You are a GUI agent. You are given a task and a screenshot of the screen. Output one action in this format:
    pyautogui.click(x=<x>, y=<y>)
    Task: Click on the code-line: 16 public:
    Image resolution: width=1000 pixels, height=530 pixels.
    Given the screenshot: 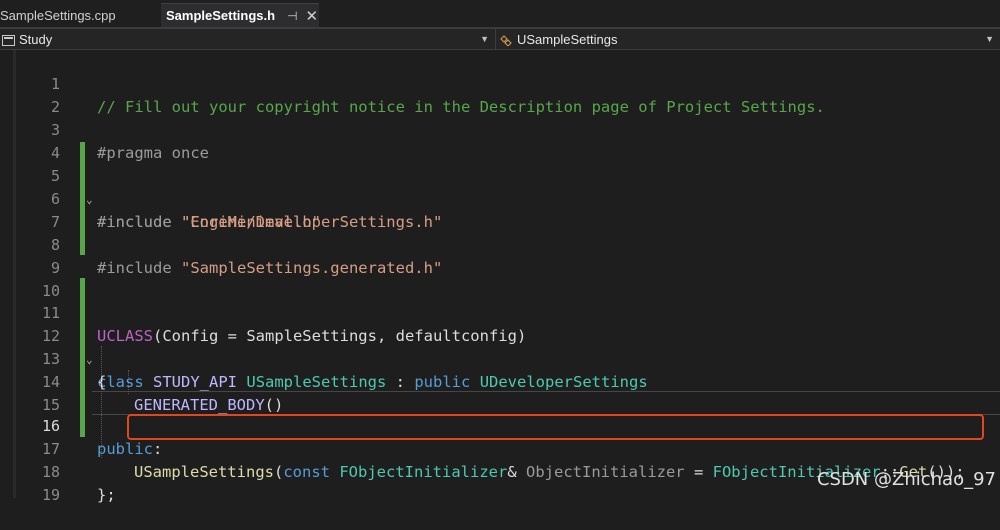 What is the action you would take?
    pyautogui.click(x=500, y=425)
    